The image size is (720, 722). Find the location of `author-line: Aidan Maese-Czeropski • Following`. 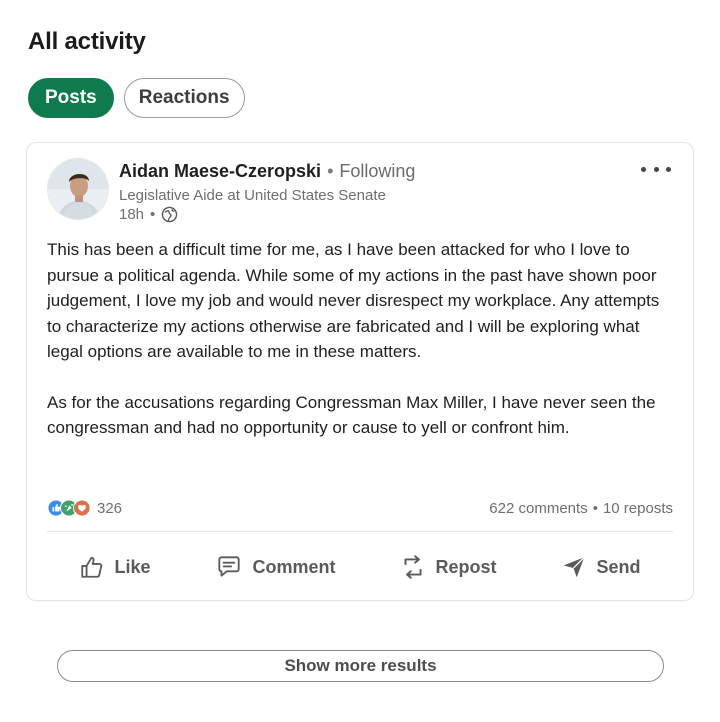

author-line: Aidan Maese-Czeropski • Following is located at coordinates (267, 171).